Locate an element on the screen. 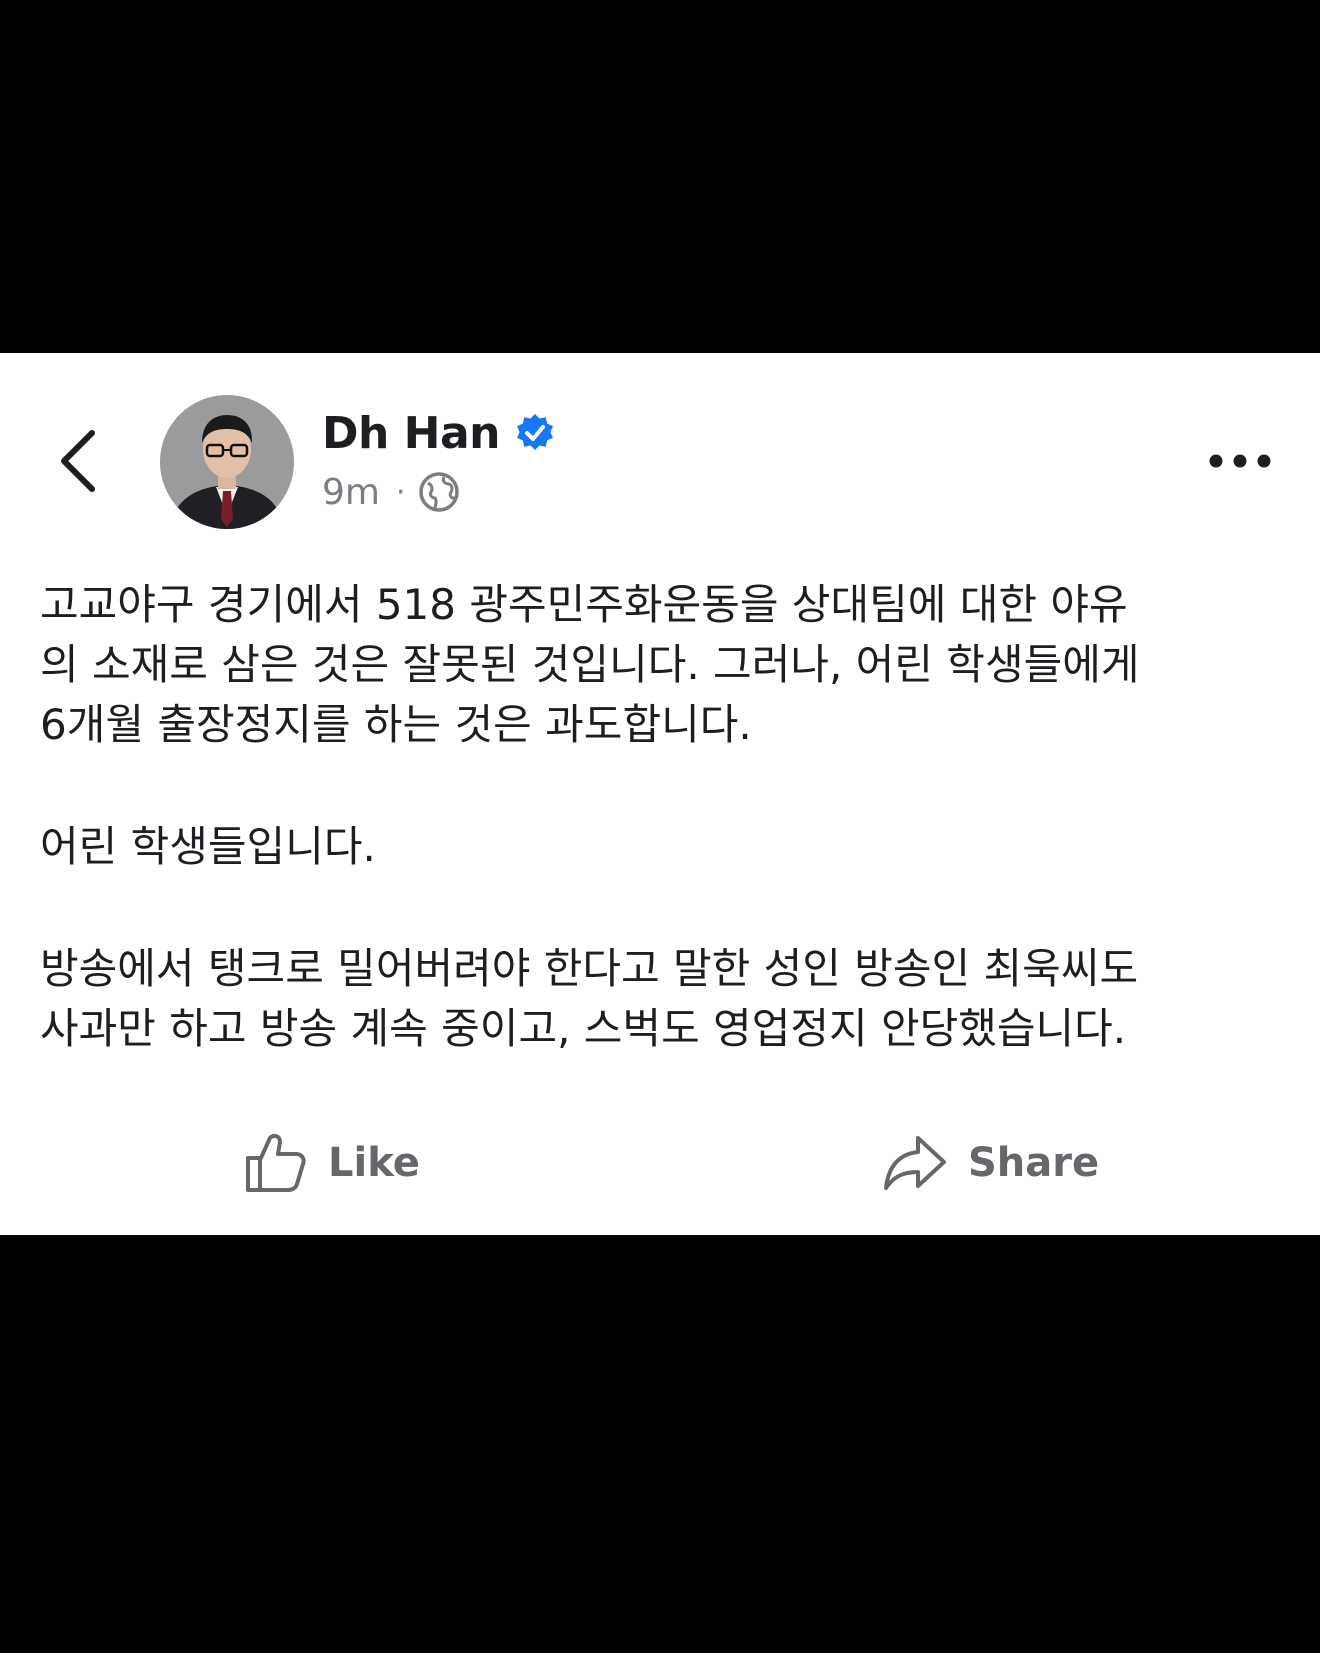  avatar is located at coordinates (227, 462).